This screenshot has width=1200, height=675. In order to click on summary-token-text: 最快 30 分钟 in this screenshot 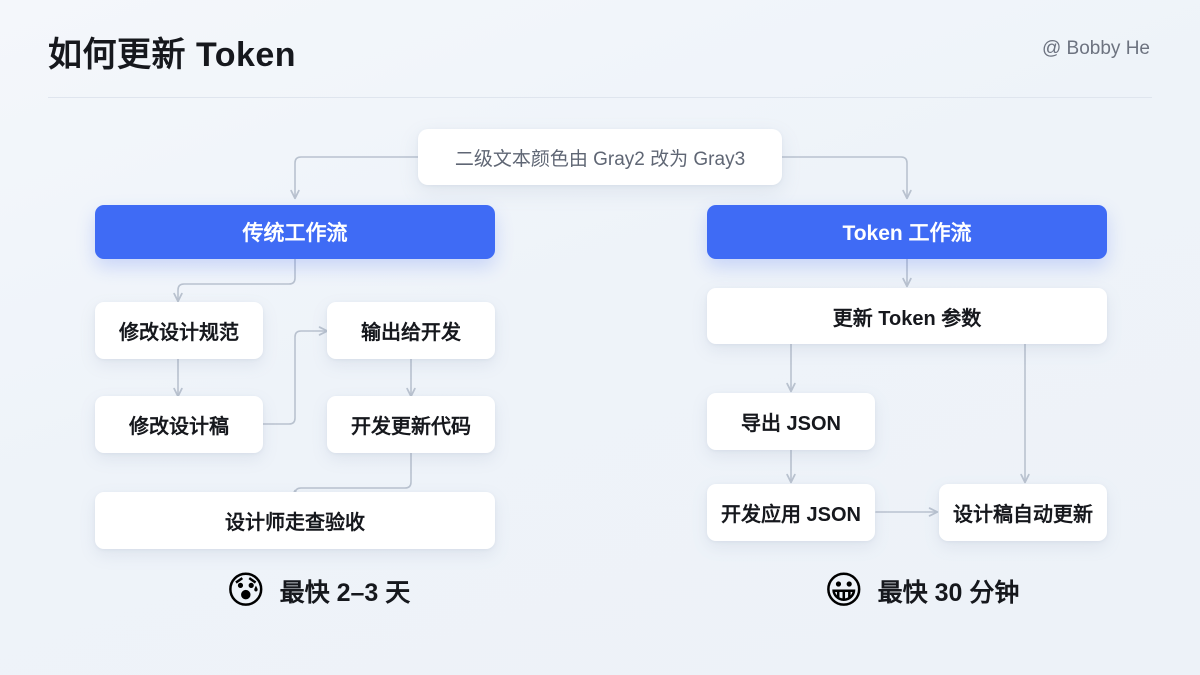, I will do `click(948, 593)`.